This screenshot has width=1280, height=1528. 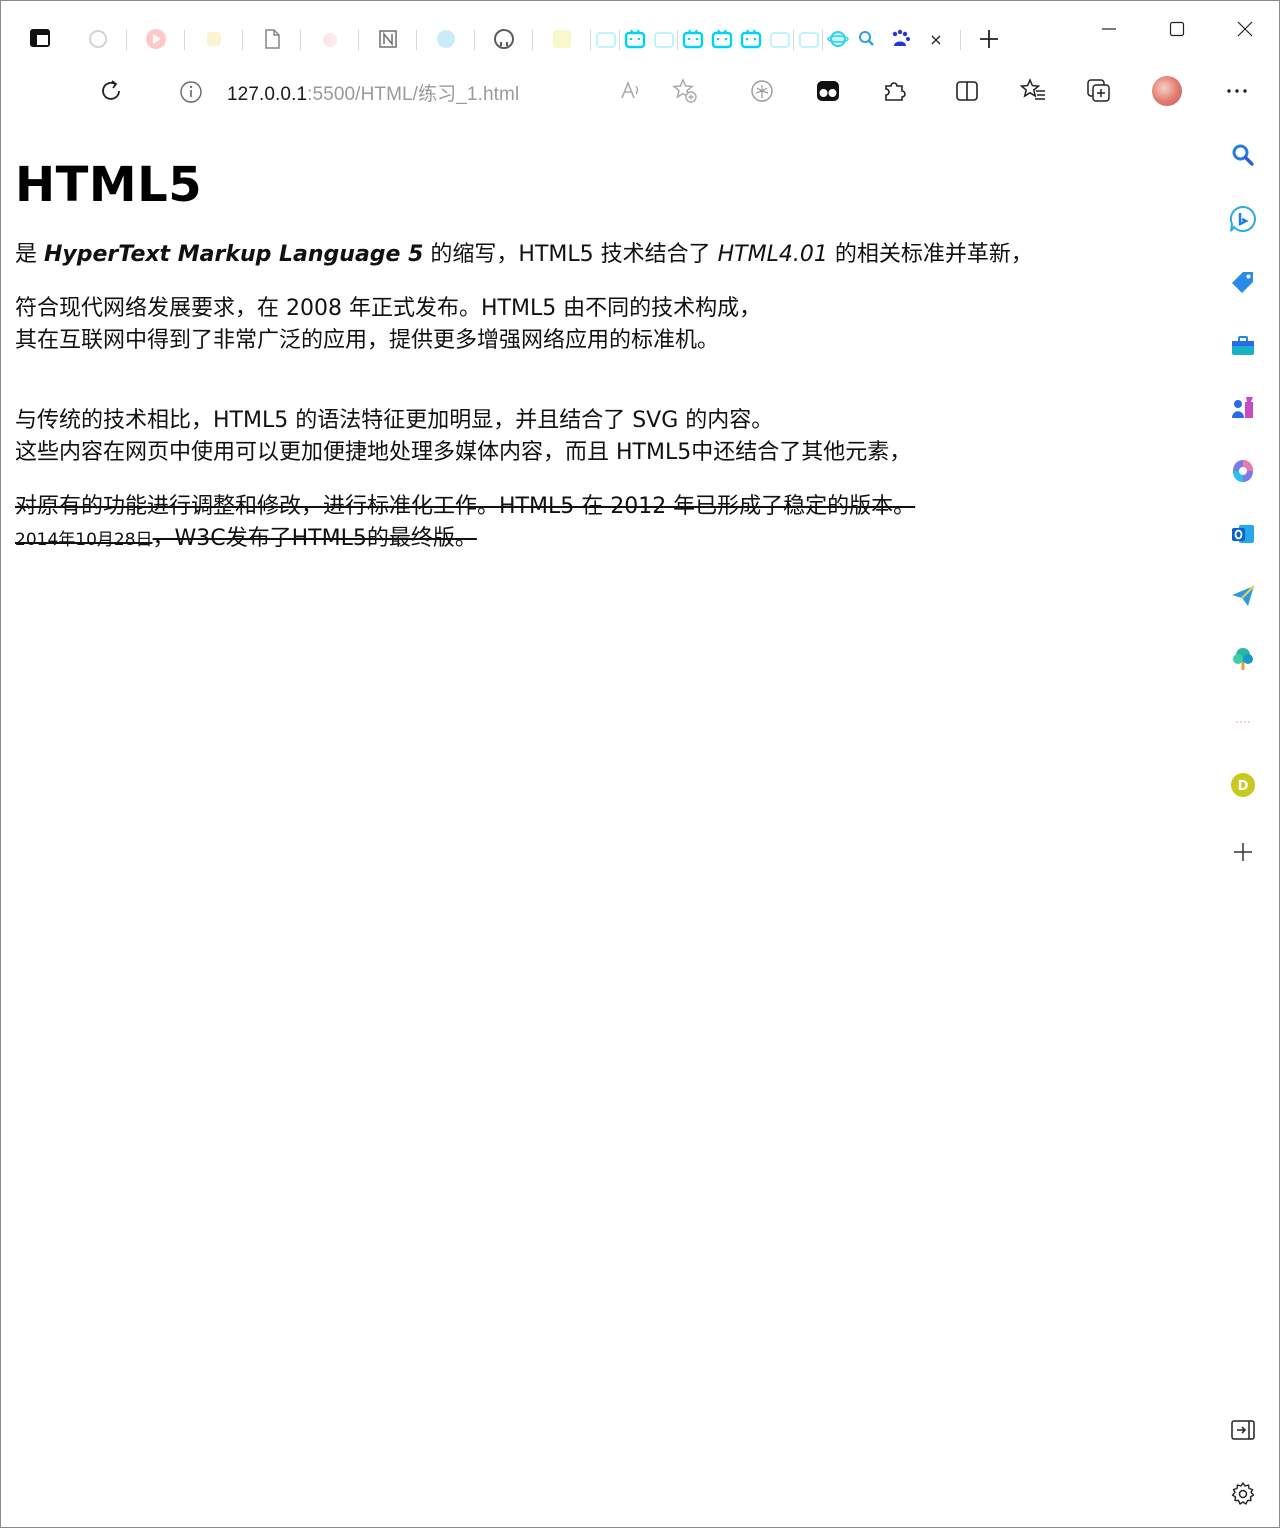 What do you see at coordinates (40, 38) in the screenshot?
I see `tab-actions-button` at bounding box center [40, 38].